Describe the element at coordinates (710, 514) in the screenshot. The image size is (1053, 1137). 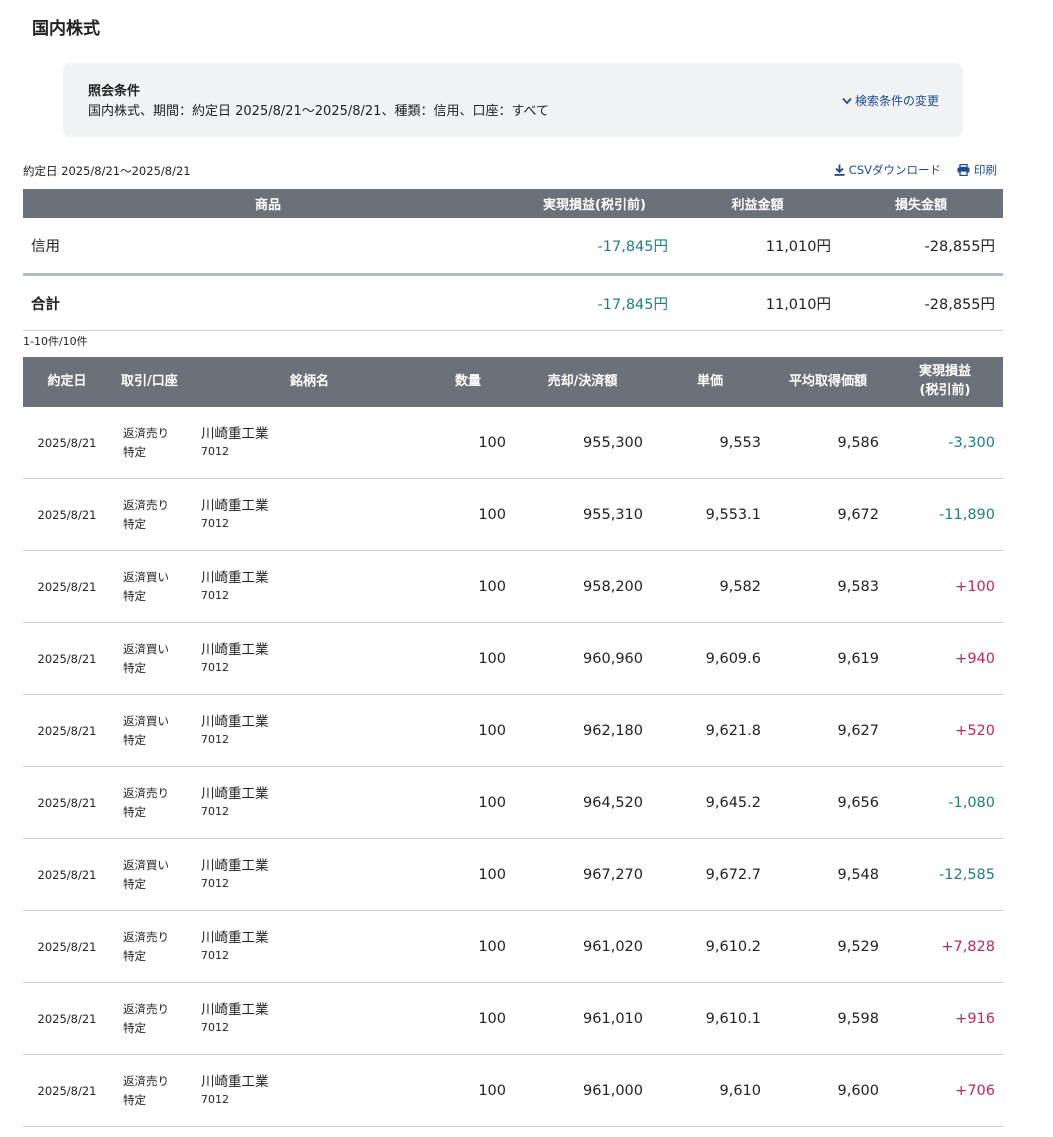
I see `row-price: 9,553.1` at that location.